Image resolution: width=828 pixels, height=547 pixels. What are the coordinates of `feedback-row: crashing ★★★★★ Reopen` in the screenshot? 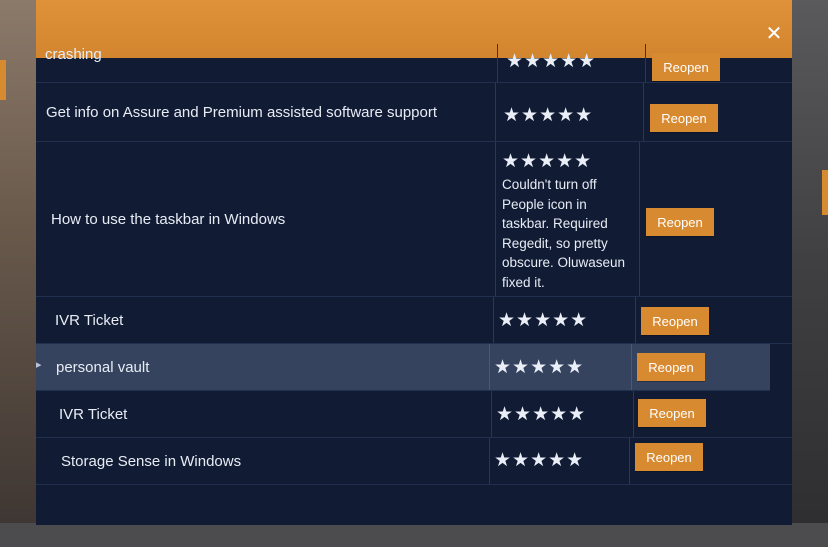 It's located at (414, 63).